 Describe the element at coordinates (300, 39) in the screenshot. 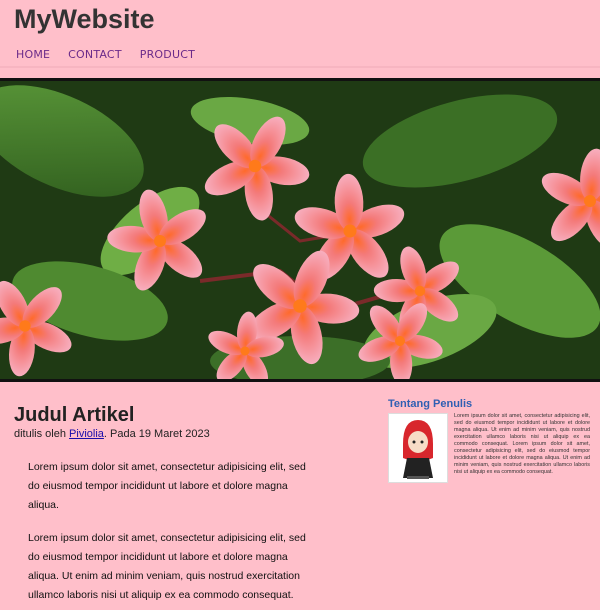

I see `site-header: MyWebsite HOME CONTACT PRODUCT` at that location.